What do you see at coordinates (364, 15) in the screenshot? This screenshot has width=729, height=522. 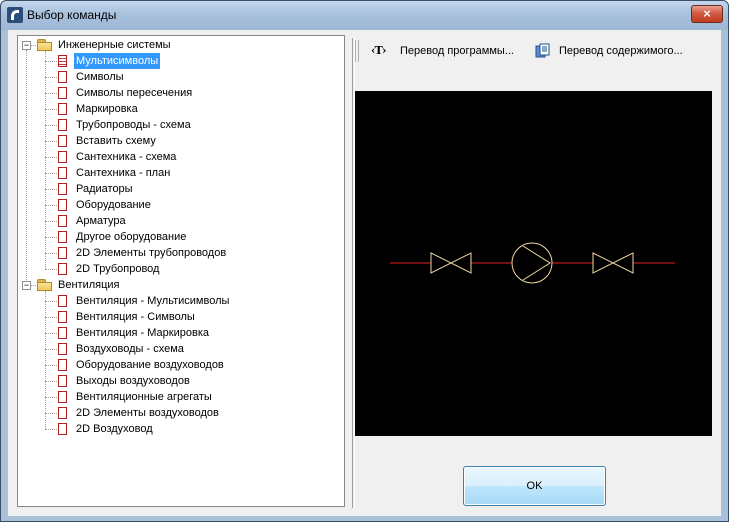 I see `title-bar: Выбор команды ×` at bounding box center [364, 15].